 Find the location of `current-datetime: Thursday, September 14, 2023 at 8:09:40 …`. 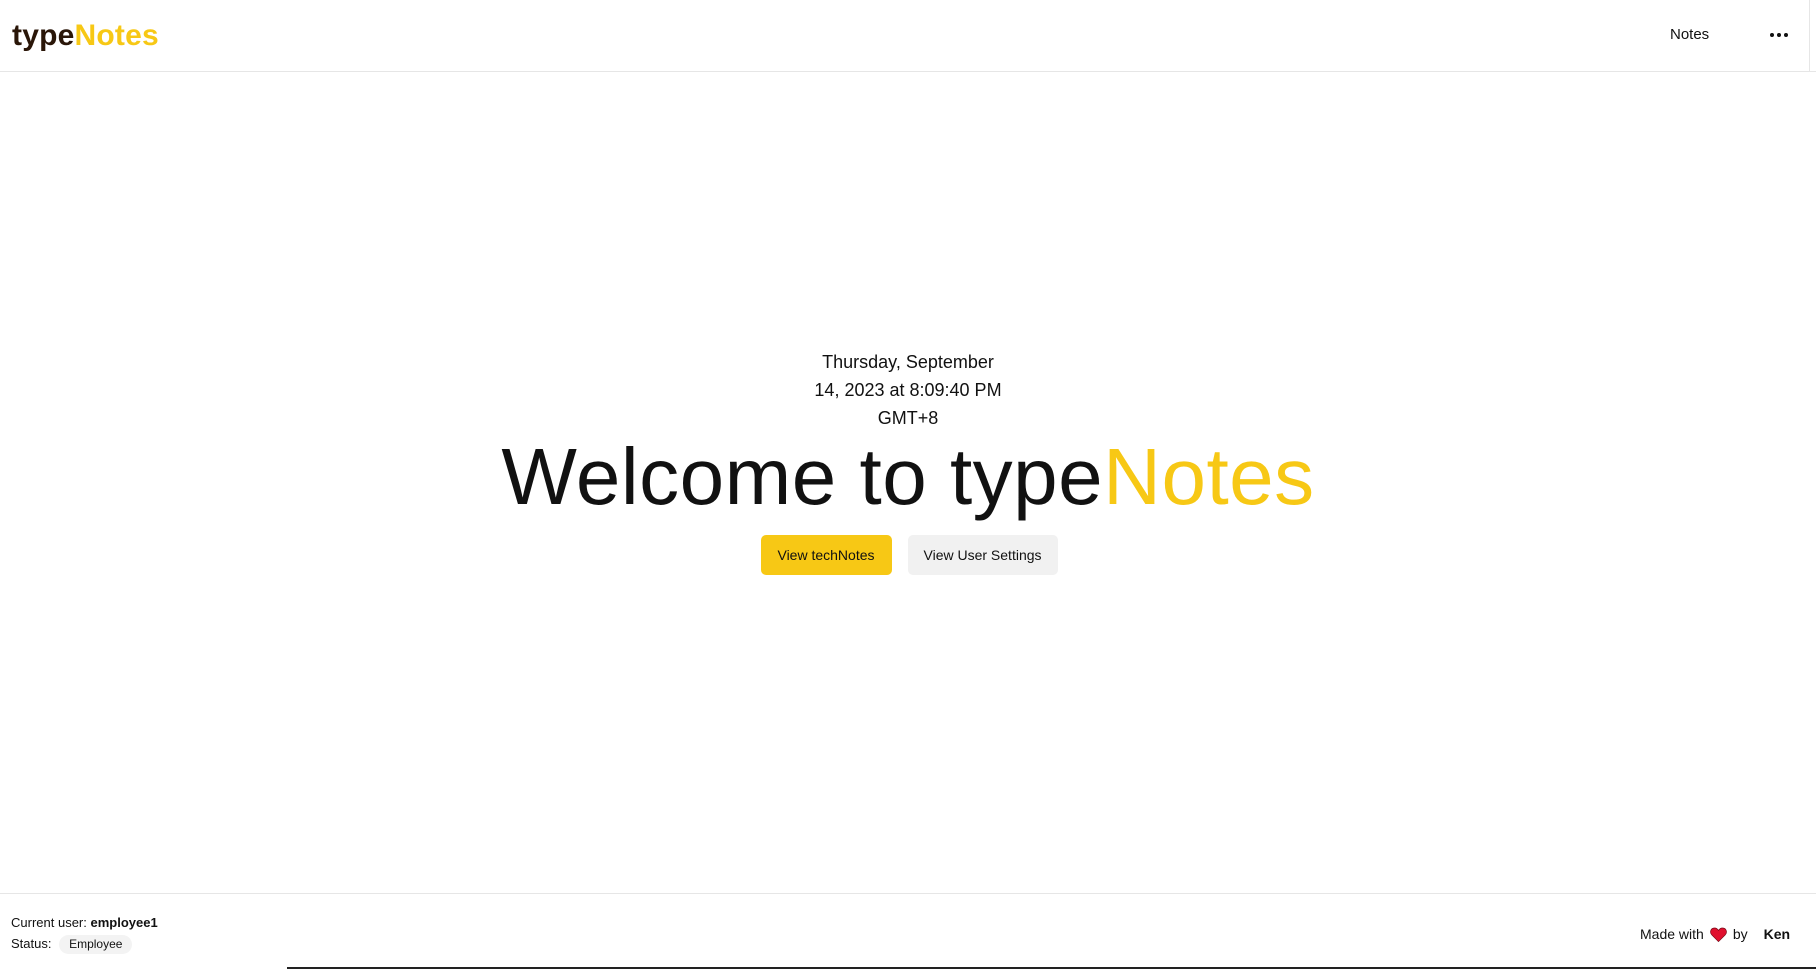

current-datetime: Thursday, September 14, 2023 at 8:09:40 … is located at coordinates (908, 390).